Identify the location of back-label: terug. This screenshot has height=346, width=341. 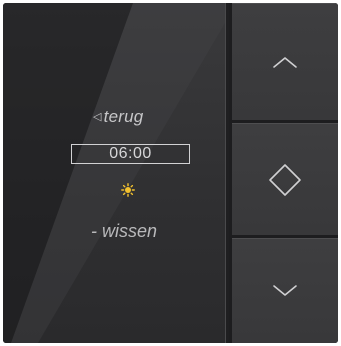
(123, 116).